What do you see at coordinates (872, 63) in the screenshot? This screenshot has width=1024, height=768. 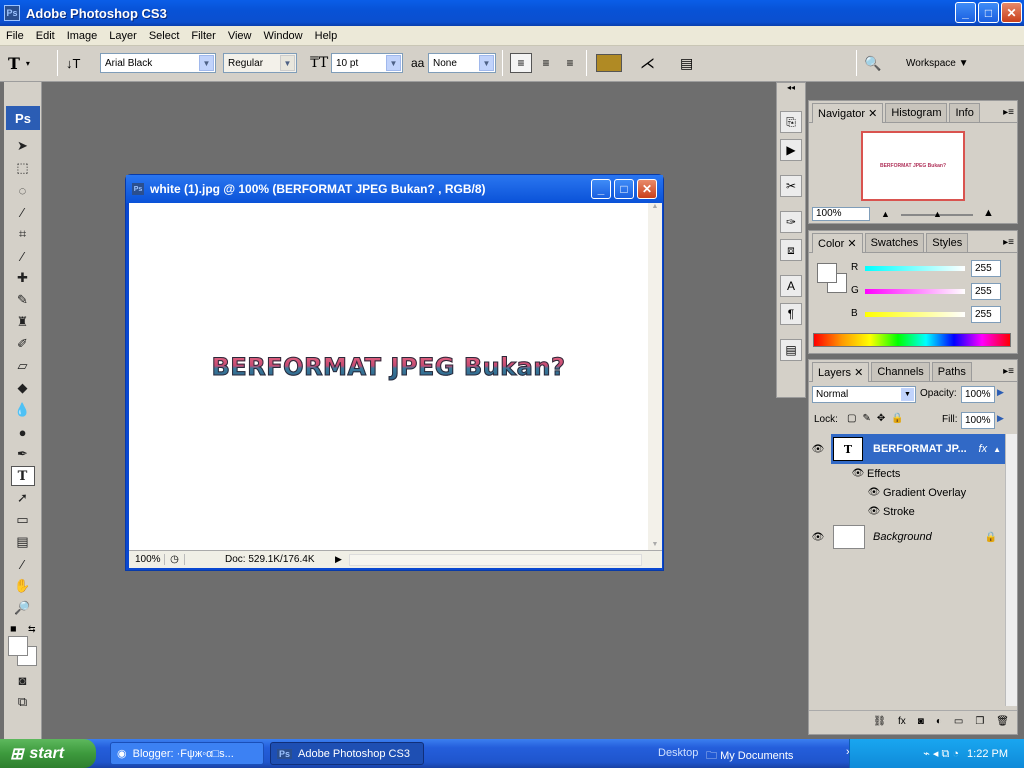 I see `bridge-icon: 🔍` at bounding box center [872, 63].